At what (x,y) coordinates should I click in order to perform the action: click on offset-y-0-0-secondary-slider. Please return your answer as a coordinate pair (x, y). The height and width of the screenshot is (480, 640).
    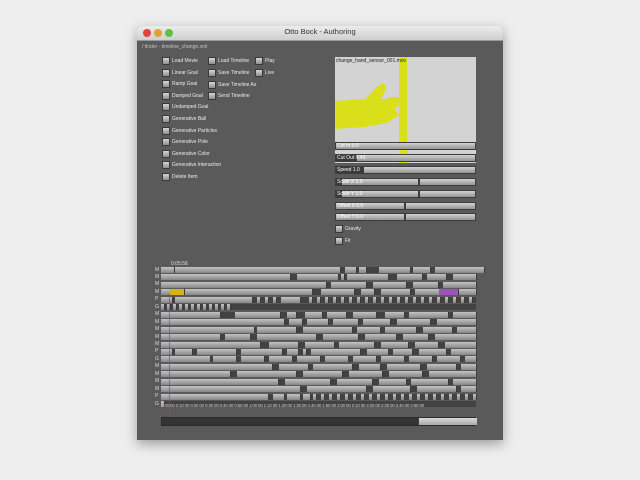
    Looking at the image, I should click on (440, 217).